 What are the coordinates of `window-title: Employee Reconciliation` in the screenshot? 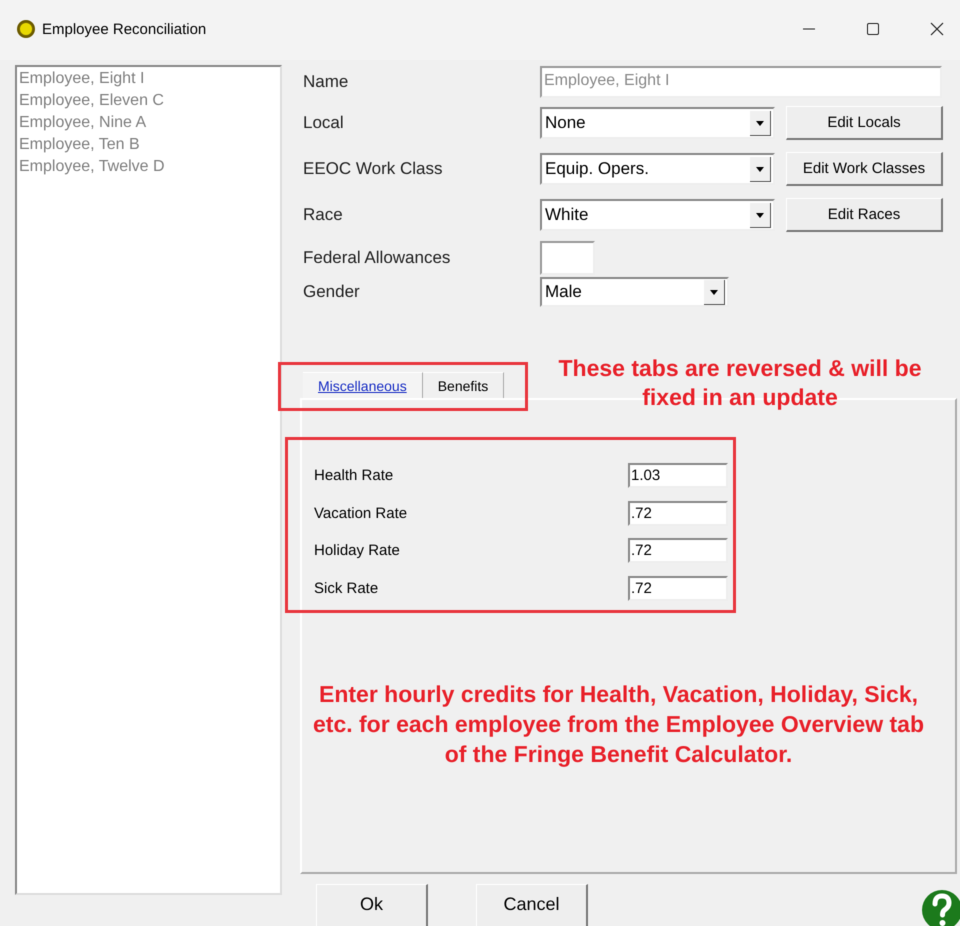 It's located at (124, 29).